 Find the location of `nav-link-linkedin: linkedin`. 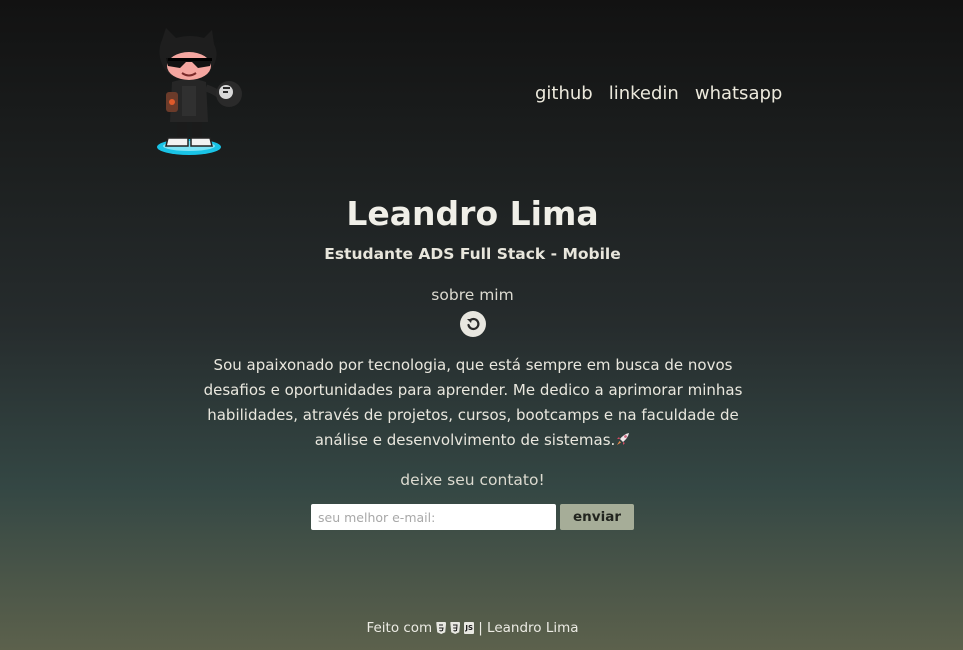

nav-link-linkedin: linkedin is located at coordinates (644, 93).